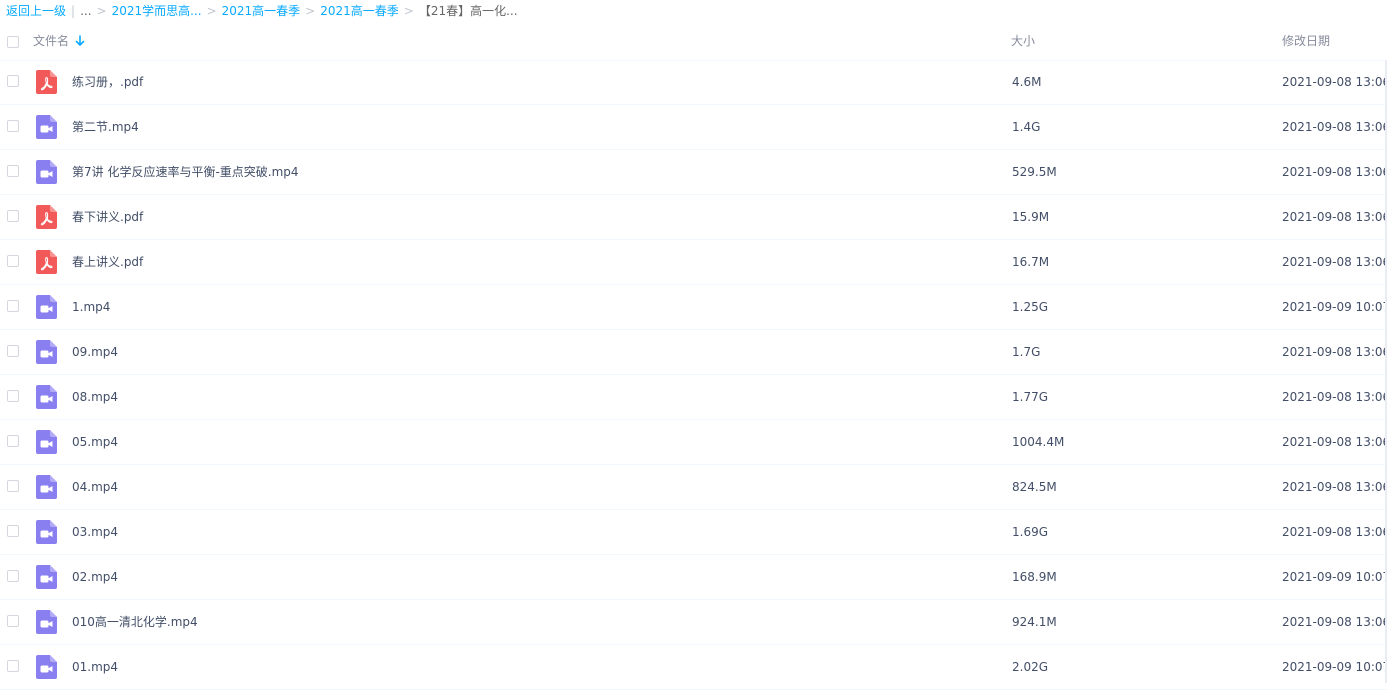 The image size is (1387, 690). I want to click on file-row: 03.mp4 1.69G 2021-09-08 13:06, so click(693, 532).